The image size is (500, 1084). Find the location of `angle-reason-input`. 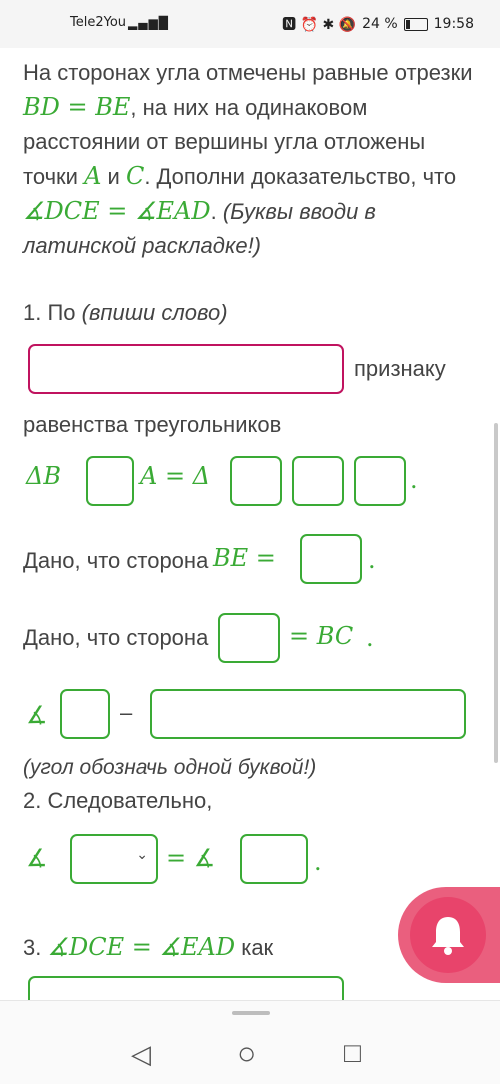

angle-reason-input is located at coordinates (308, 714).